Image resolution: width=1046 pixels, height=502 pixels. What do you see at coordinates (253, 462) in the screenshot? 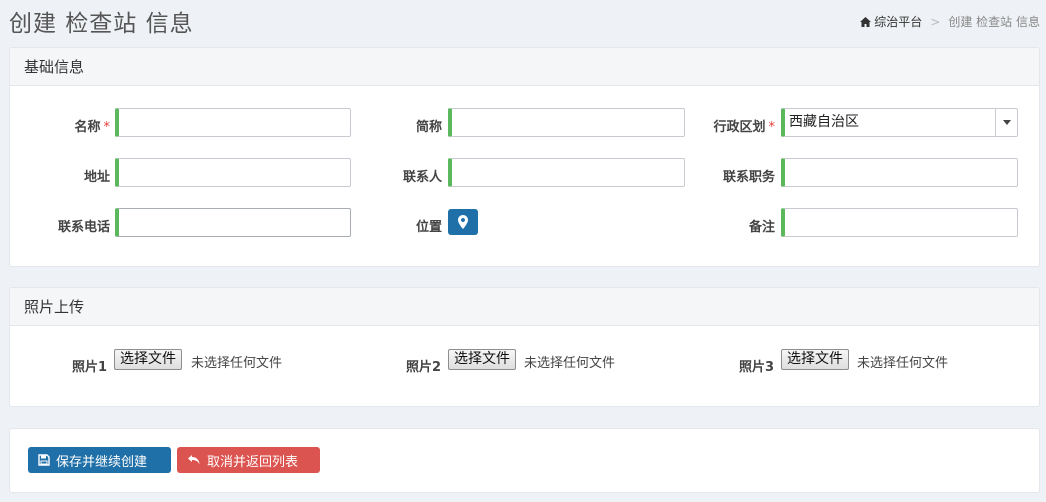
I see `cancel-return-label: 取消并返回列表` at bounding box center [253, 462].